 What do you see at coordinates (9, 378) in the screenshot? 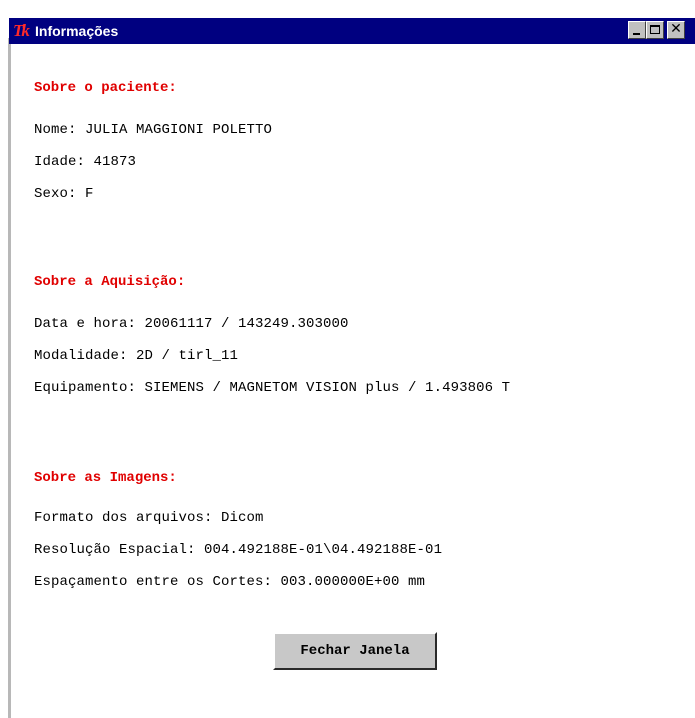
I see `window-border` at bounding box center [9, 378].